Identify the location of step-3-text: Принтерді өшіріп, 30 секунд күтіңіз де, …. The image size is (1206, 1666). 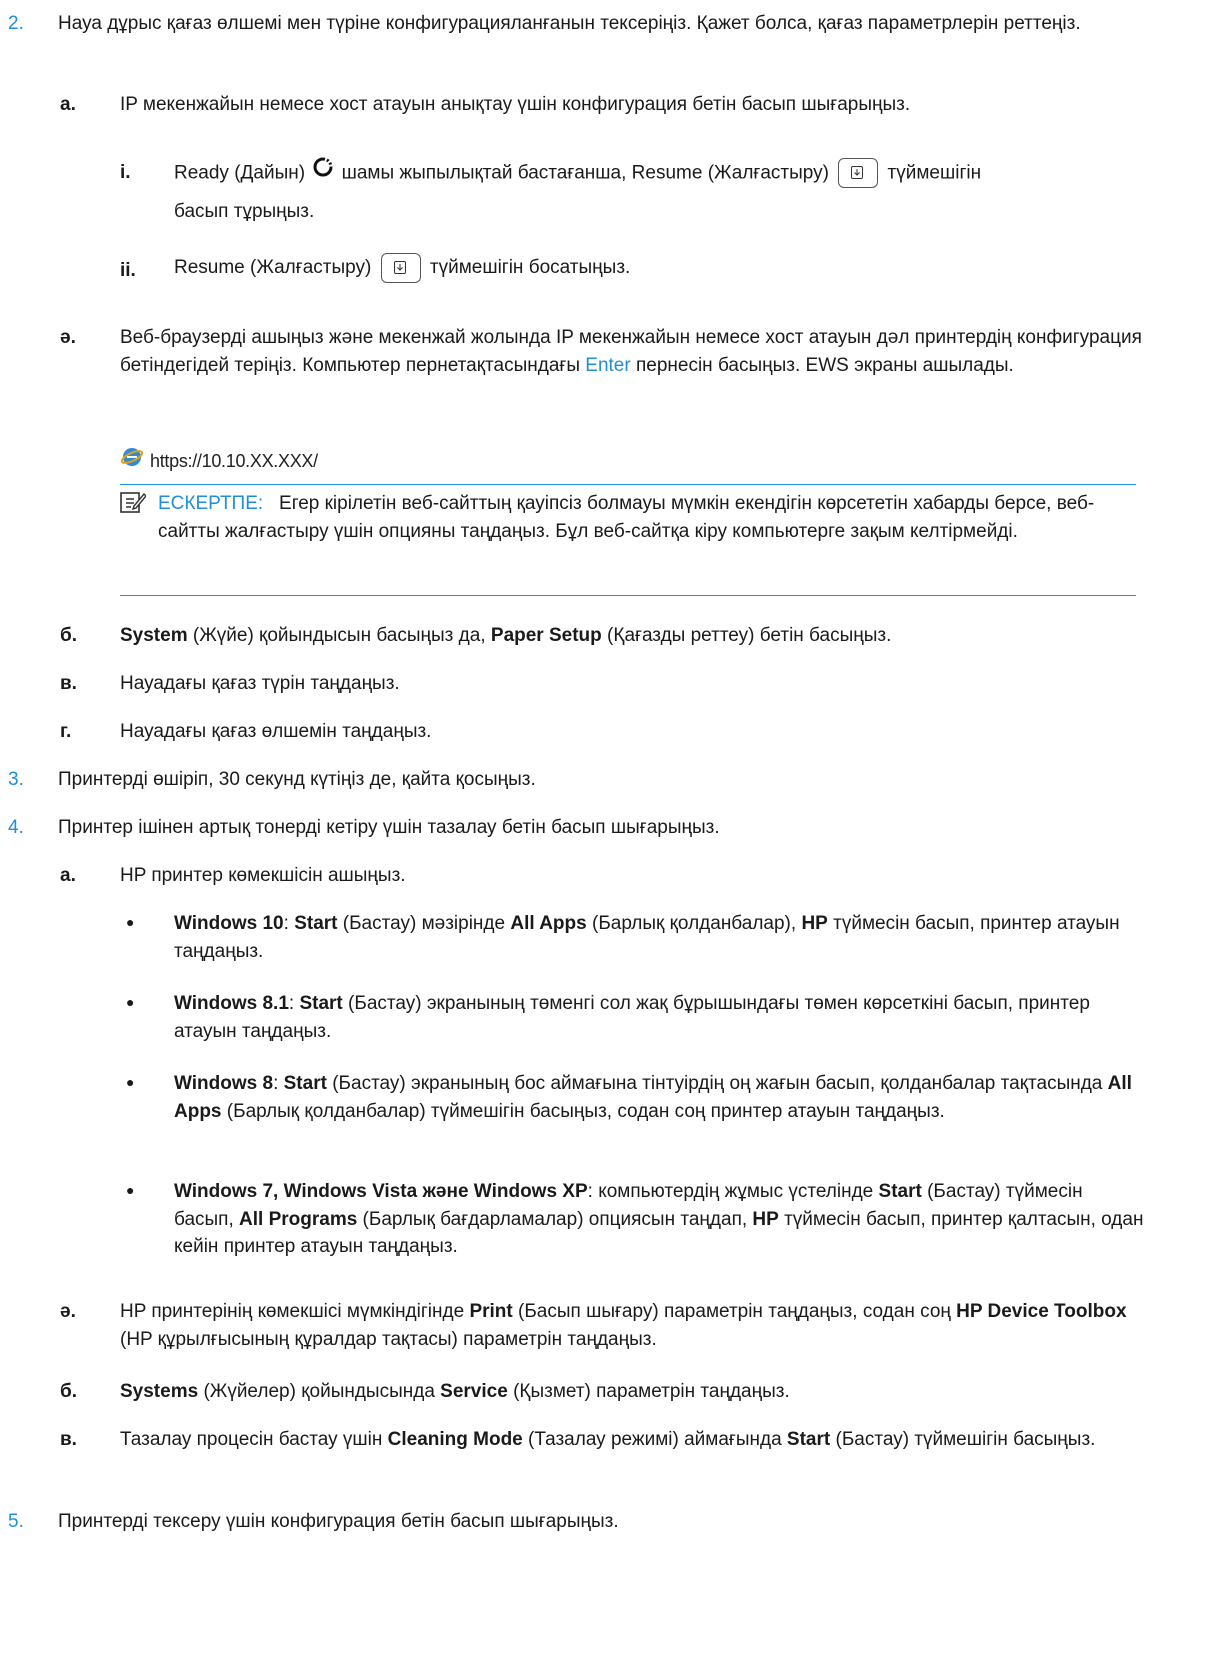
(297, 779).